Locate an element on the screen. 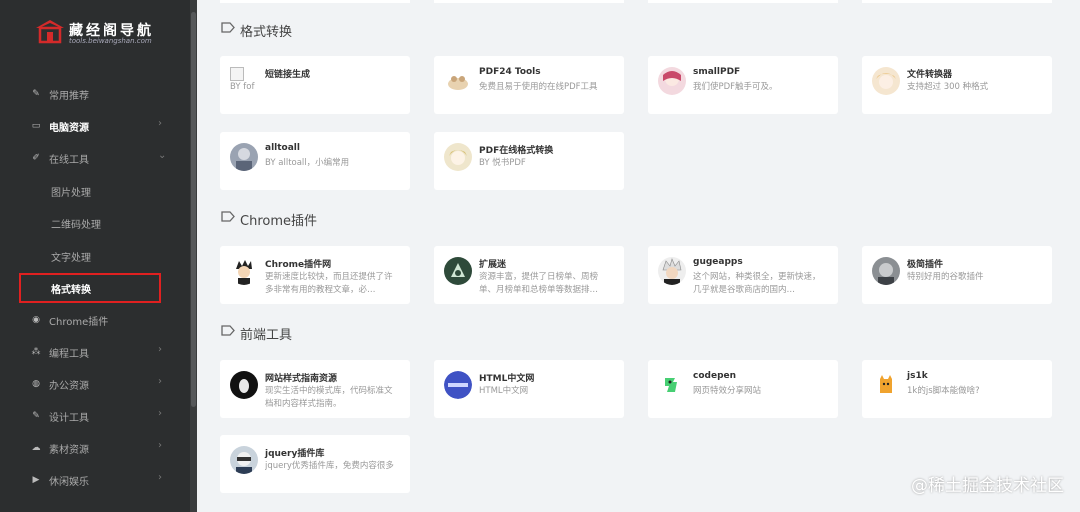 The height and width of the screenshot is (512, 1080). card-desc: 网页特效分享网站 is located at coordinates (727, 391).